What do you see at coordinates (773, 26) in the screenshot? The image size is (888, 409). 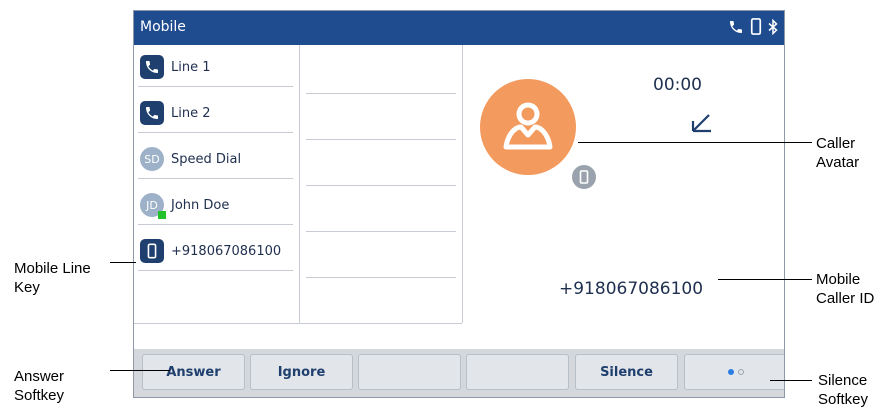 I see `bluetooth-icon` at bounding box center [773, 26].